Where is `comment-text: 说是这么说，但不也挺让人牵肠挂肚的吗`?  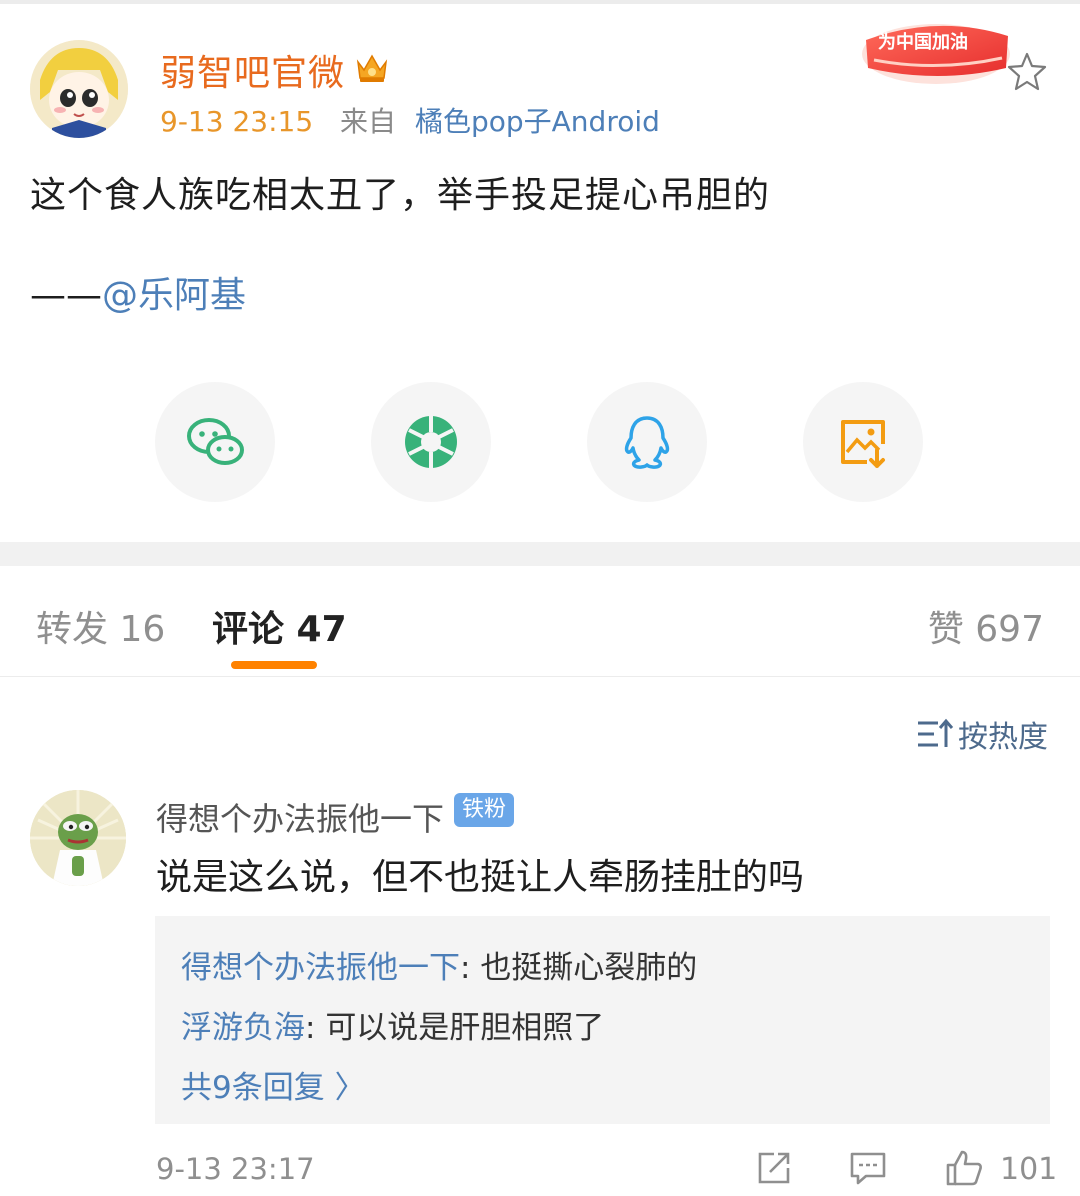
comment-text: 说是这么说，但不也挺让人牵肠挂肚的吗 is located at coordinates (480, 877).